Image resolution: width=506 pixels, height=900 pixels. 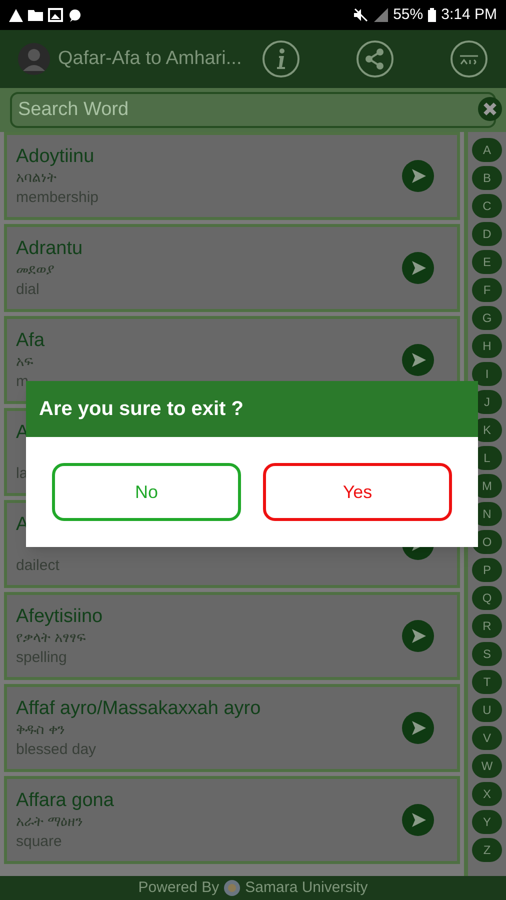 I want to click on amharic-translation: አባልነት, so click(x=37, y=178).